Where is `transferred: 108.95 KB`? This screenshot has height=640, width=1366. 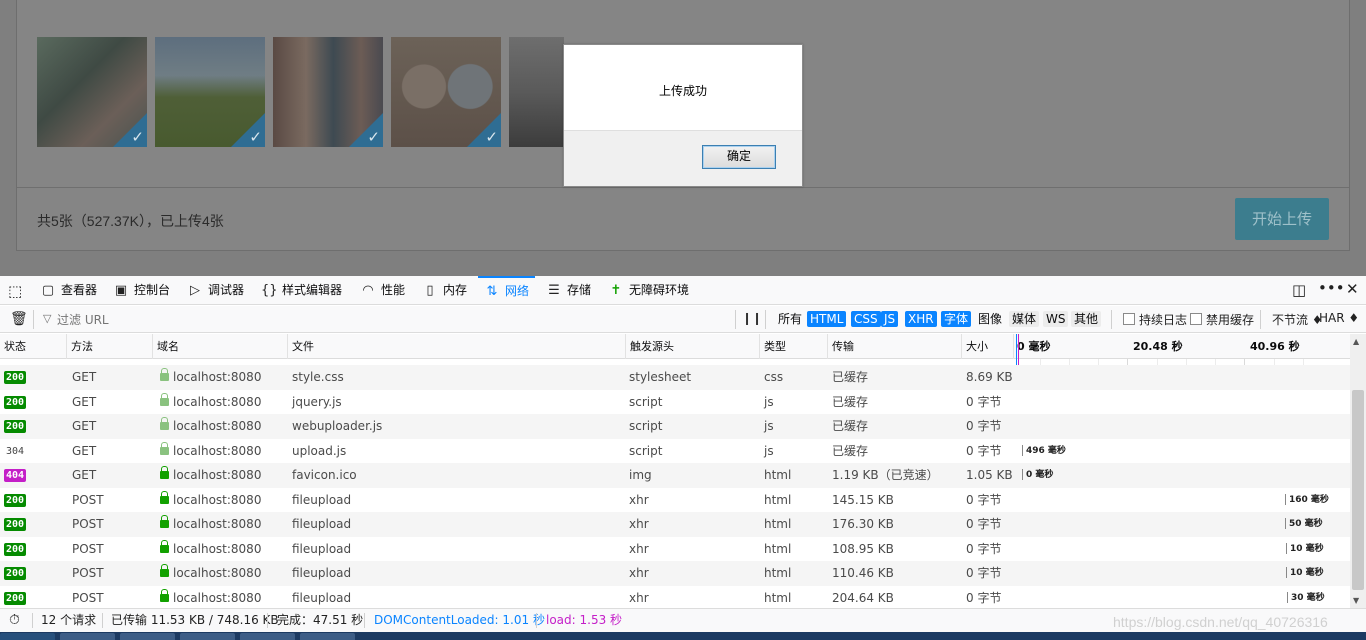 transferred: 108.95 KB is located at coordinates (863, 548).